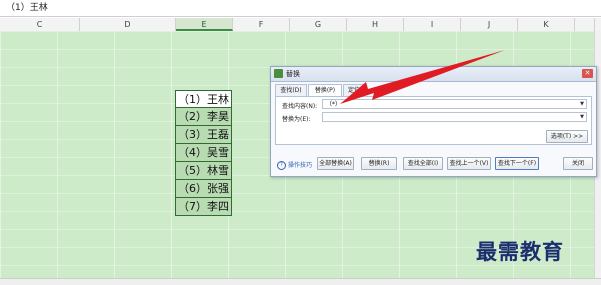  I want to click on column-header-row: CDEFGHIJK, so click(300, 25).